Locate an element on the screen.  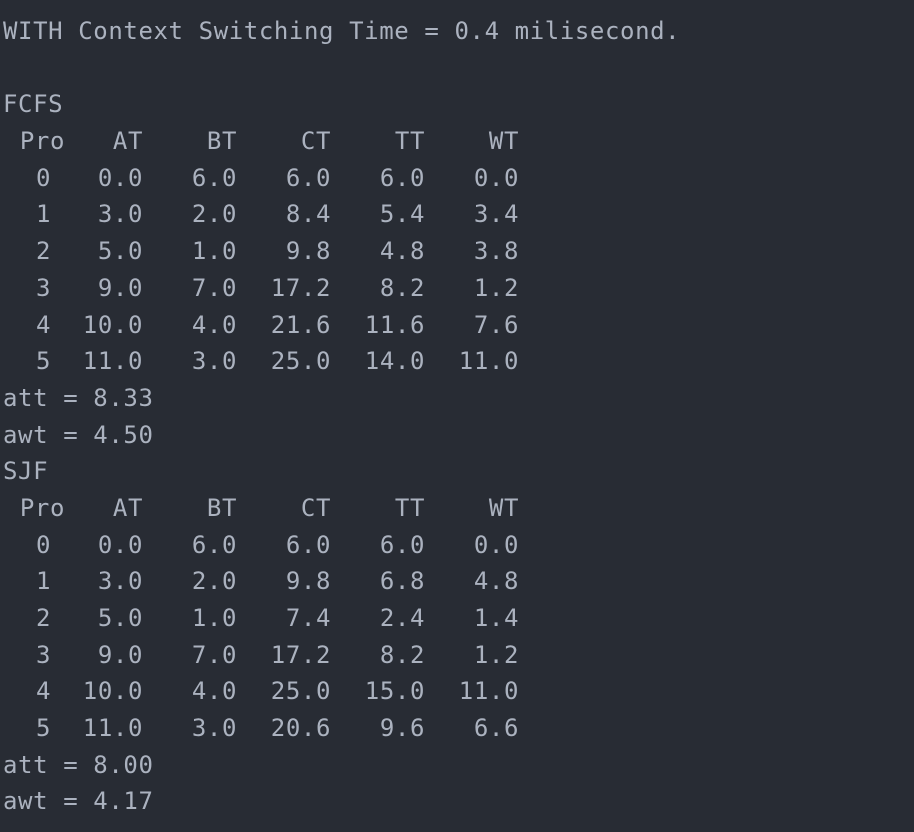
table-row: 5 11.0 3.0 20.6 9.6 6.6 is located at coordinates (458, 728).